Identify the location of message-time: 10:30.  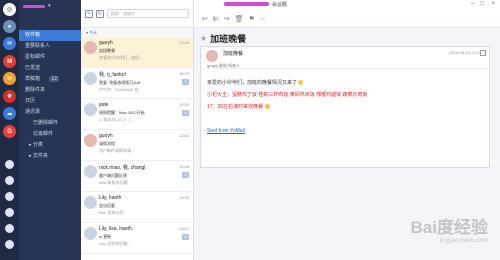
(183, 197).